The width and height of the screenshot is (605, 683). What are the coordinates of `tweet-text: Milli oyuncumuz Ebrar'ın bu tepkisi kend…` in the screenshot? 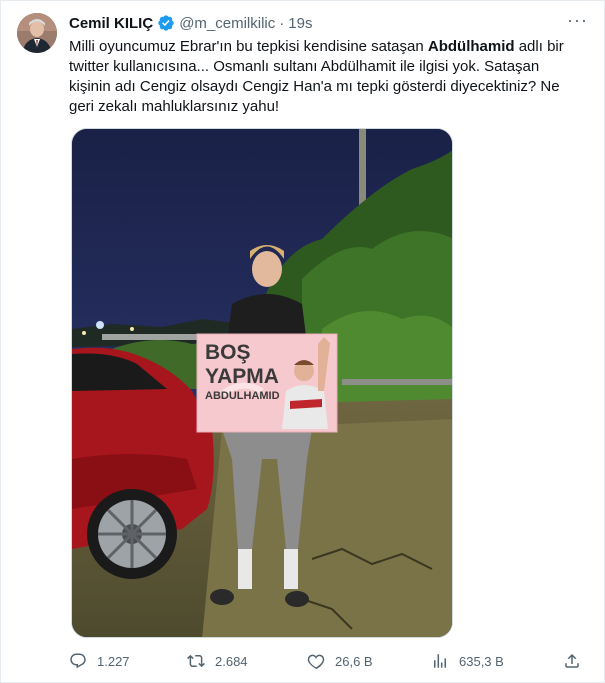 It's located at (321, 77).